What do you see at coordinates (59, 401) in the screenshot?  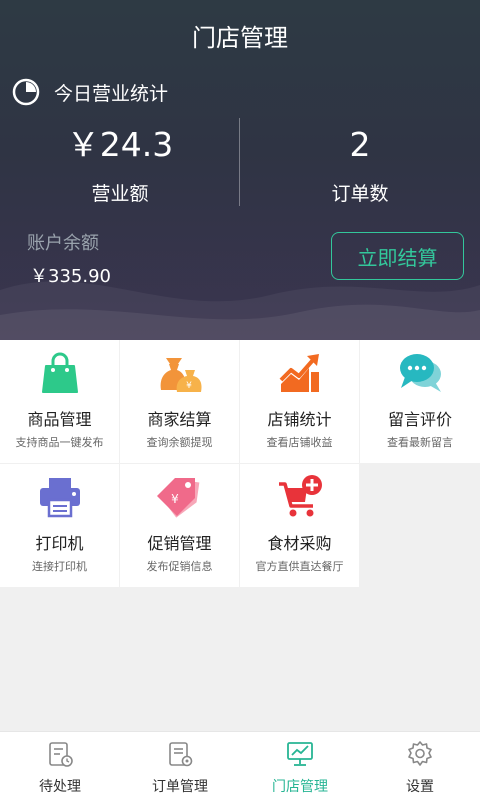 I see `menu-item-product-management: 商品管理 支持商品一键发布` at bounding box center [59, 401].